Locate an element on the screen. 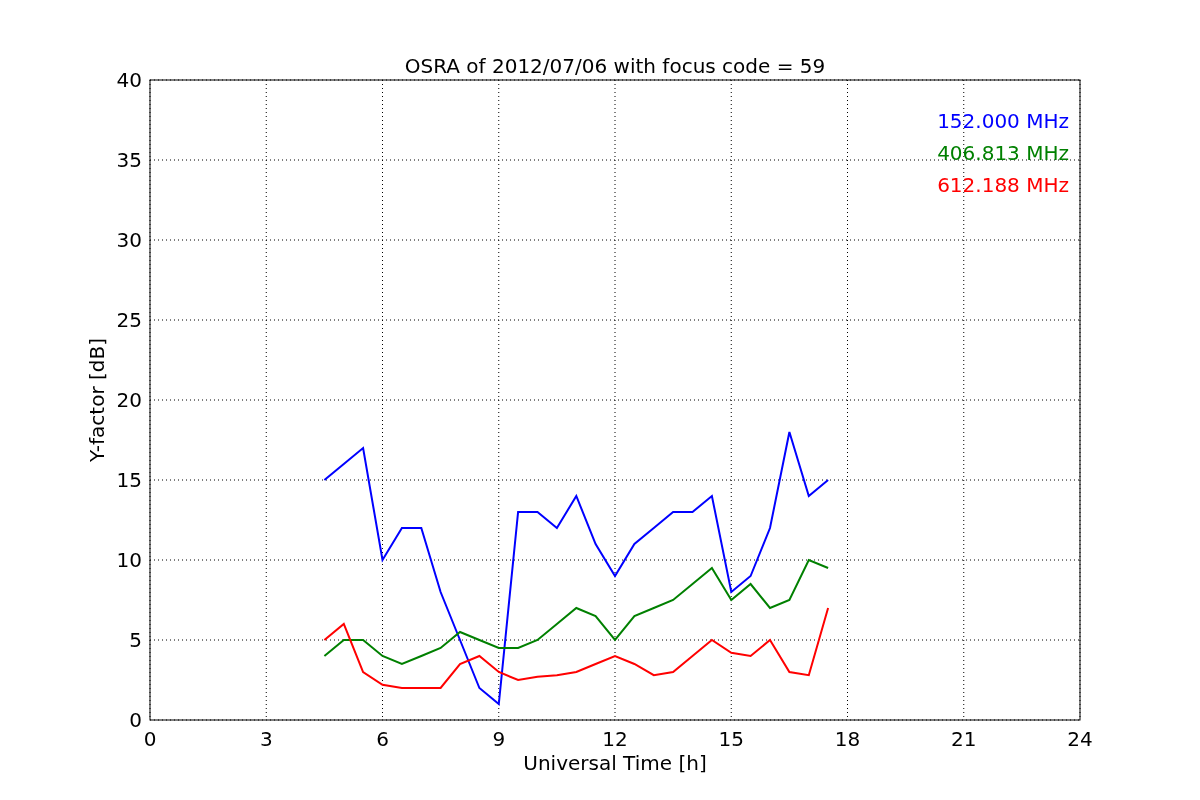 The height and width of the screenshot is (800, 1200). x-axis-label: Universal Time [h] is located at coordinates (615, 763).